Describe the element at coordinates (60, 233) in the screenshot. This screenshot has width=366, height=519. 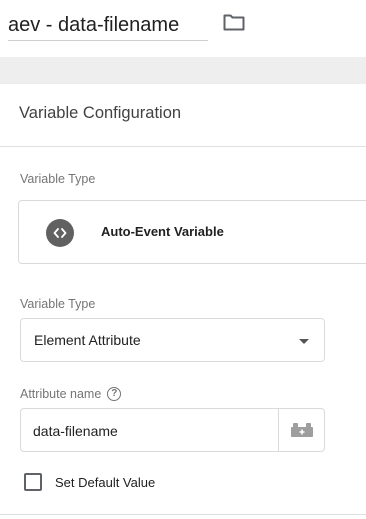
I see `code-icon` at that location.